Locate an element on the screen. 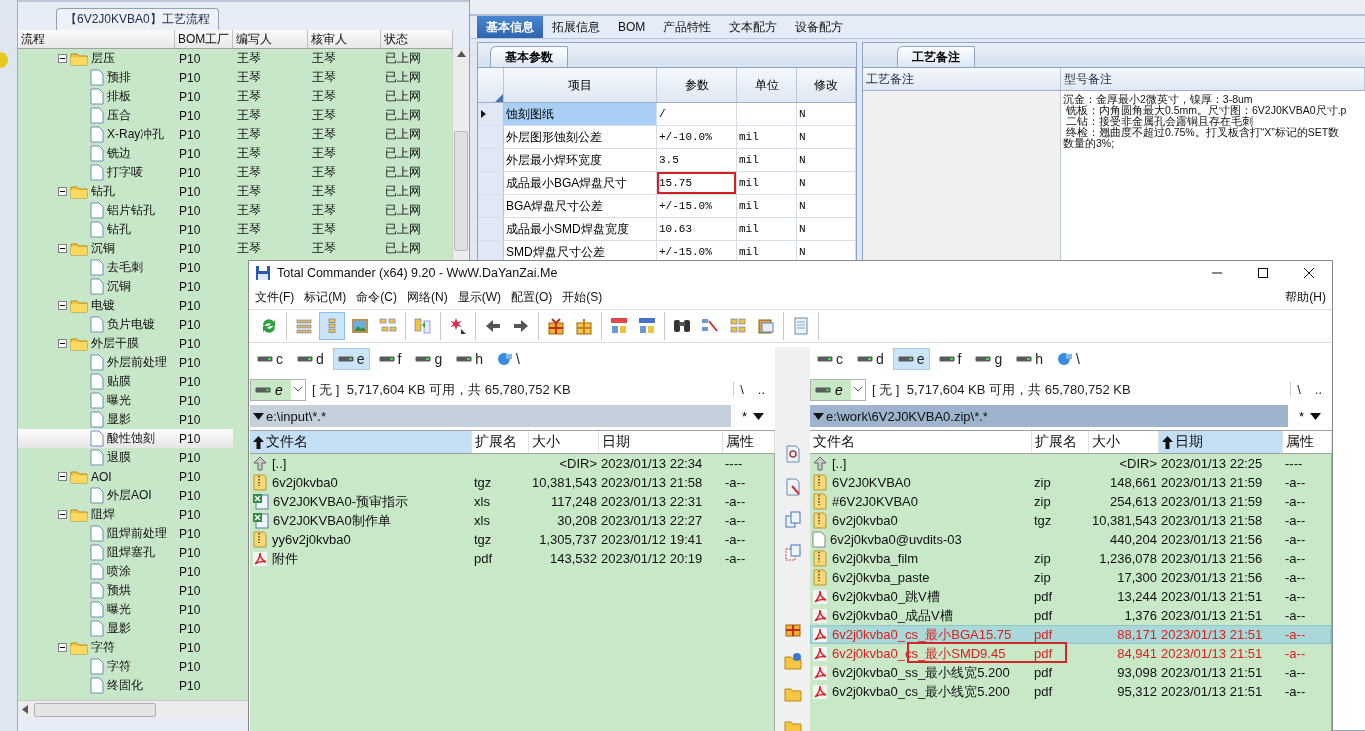 The height and width of the screenshot is (731, 1365). column-header: 编写人 is located at coordinates (270, 39).